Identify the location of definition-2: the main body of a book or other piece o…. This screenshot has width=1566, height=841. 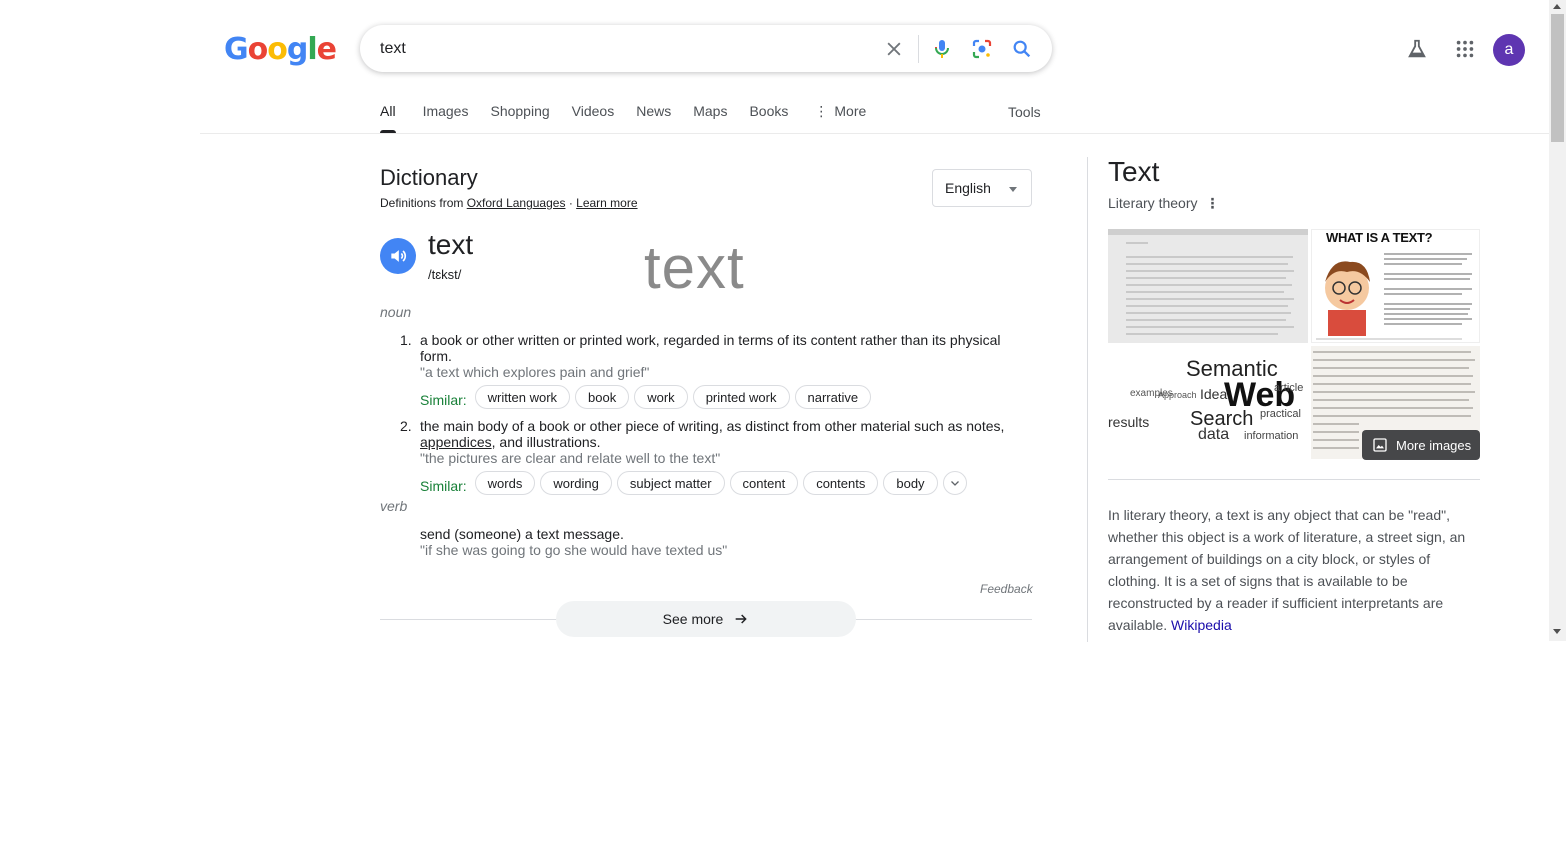
(720, 442).